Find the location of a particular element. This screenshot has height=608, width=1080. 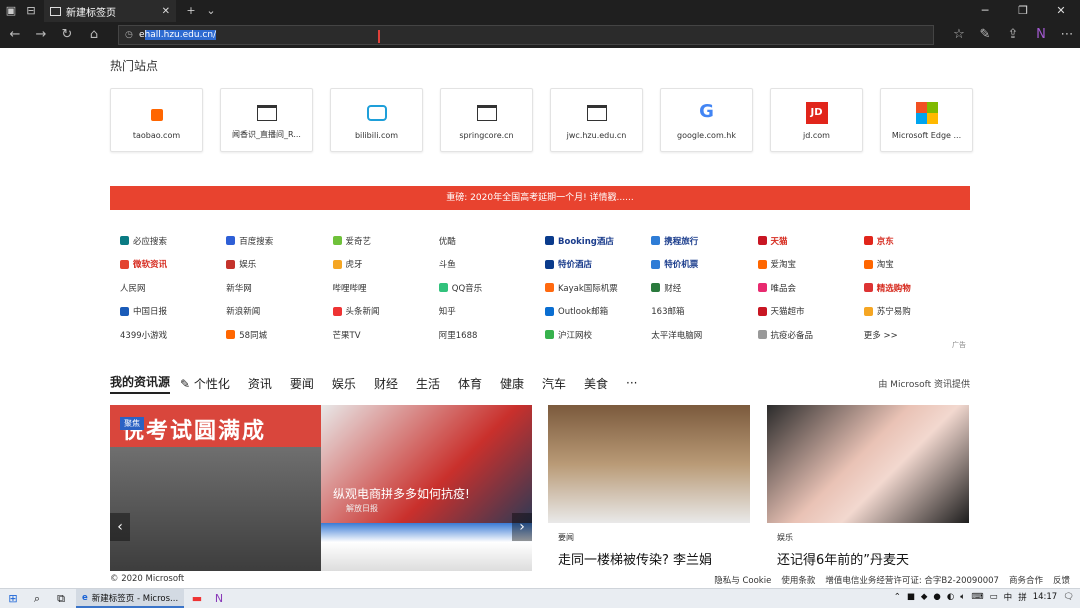

volume-icon: 🔈︎ is located at coordinates (962, 597).